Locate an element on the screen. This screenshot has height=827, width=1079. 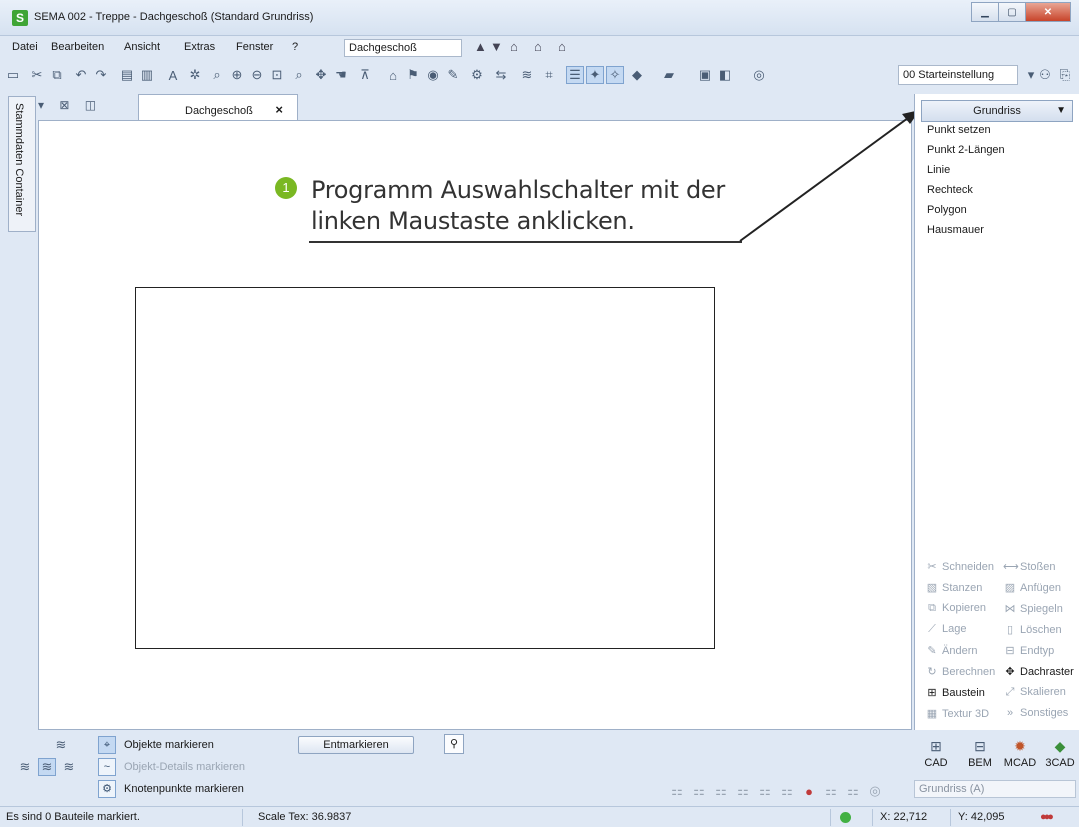
zoom-window-icon: ⊡ is located at coordinates (277, 75).